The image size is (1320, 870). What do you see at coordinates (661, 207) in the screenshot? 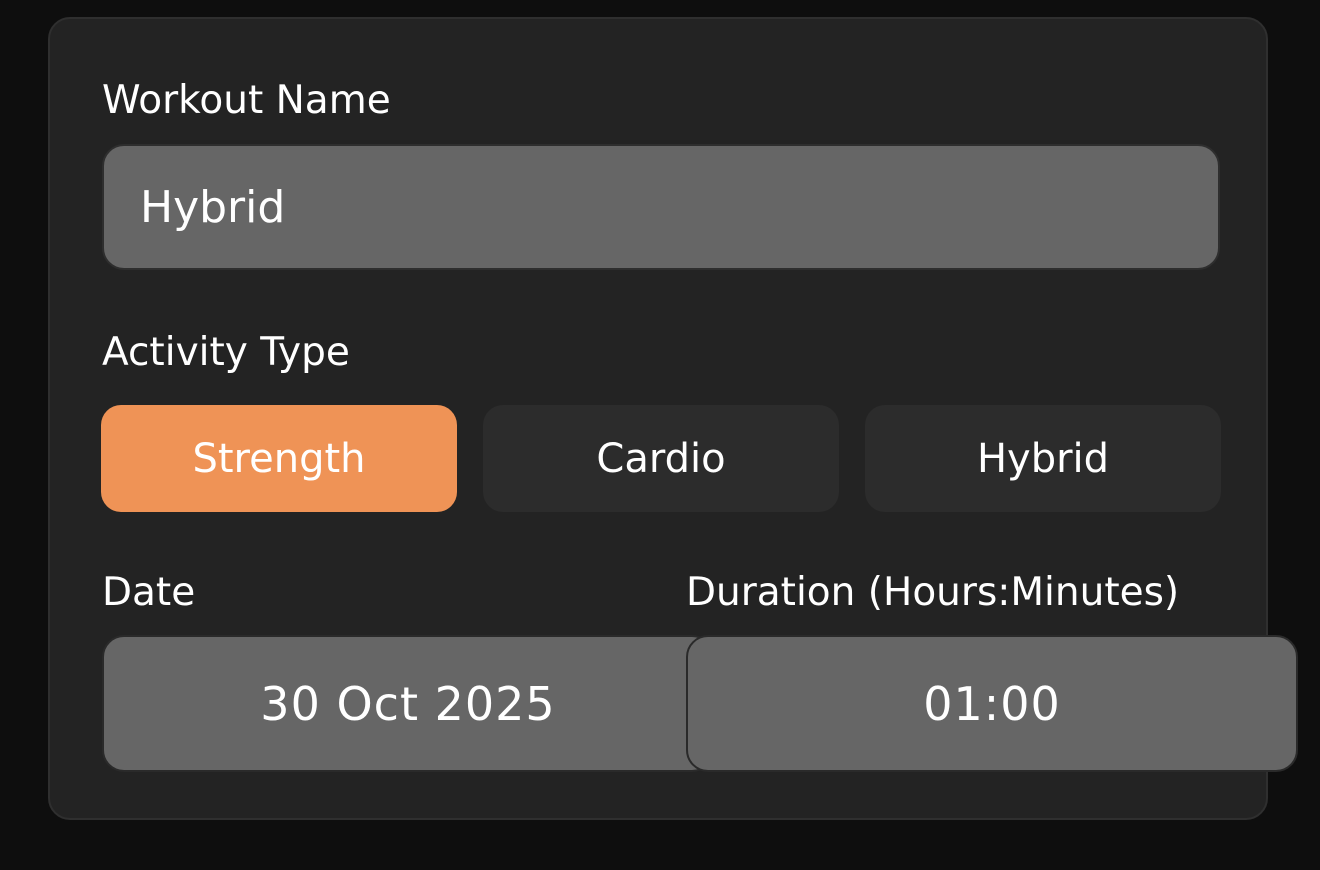
I see `workout-name-input` at bounding box center [661, 207].